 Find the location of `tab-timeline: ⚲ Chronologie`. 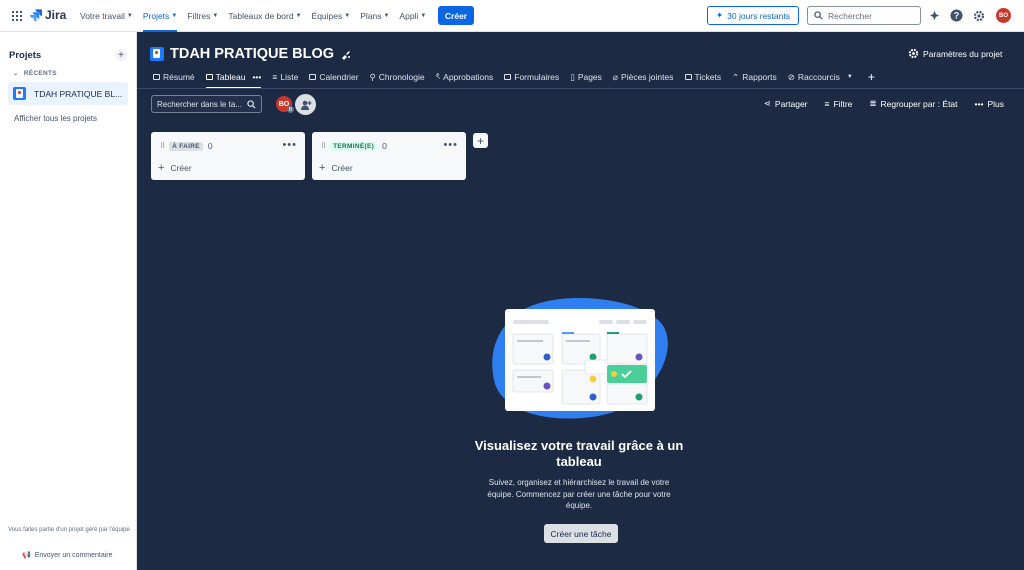

tab-timeline: ⚲ Chronologie is located at coordinates (397, 77).